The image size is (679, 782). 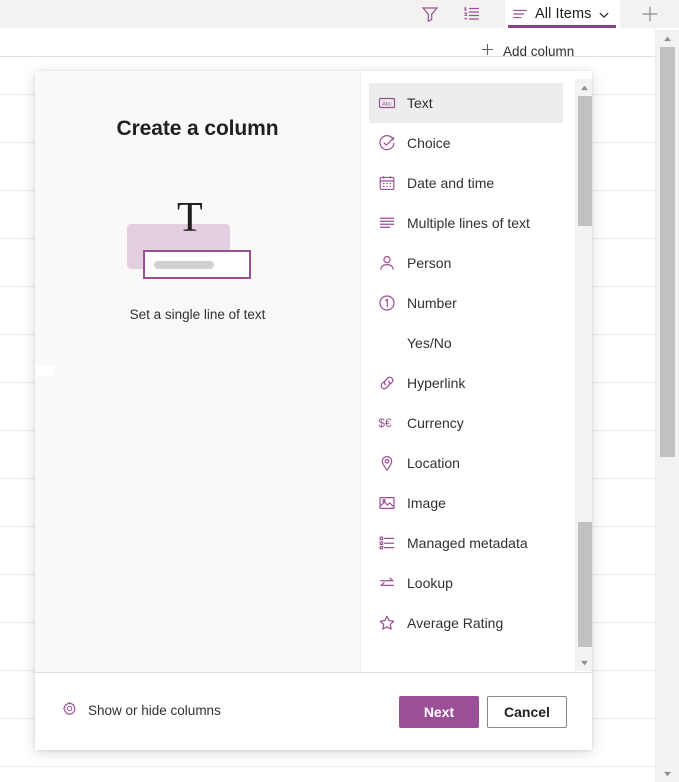 I want to click on command-bar-icons, so click(x=451, y=14).